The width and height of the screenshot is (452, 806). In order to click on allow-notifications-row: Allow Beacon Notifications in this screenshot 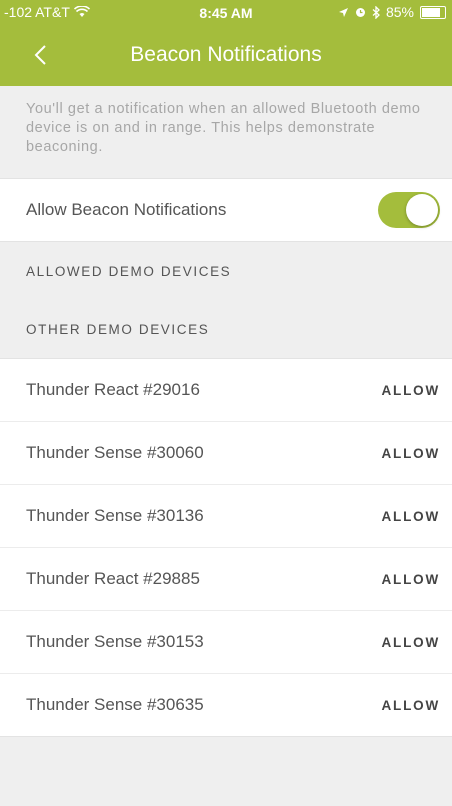, I will do `click(226, 210)`.